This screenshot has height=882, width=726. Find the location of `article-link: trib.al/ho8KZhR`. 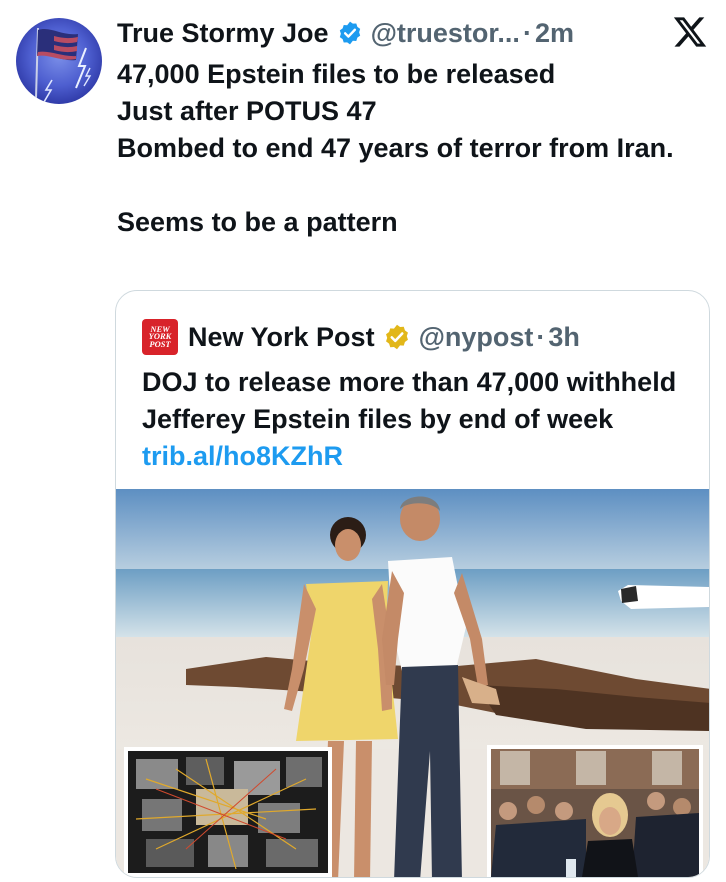

article-link: trib.al/ho8KZhR is located at coordinates (242, 456).